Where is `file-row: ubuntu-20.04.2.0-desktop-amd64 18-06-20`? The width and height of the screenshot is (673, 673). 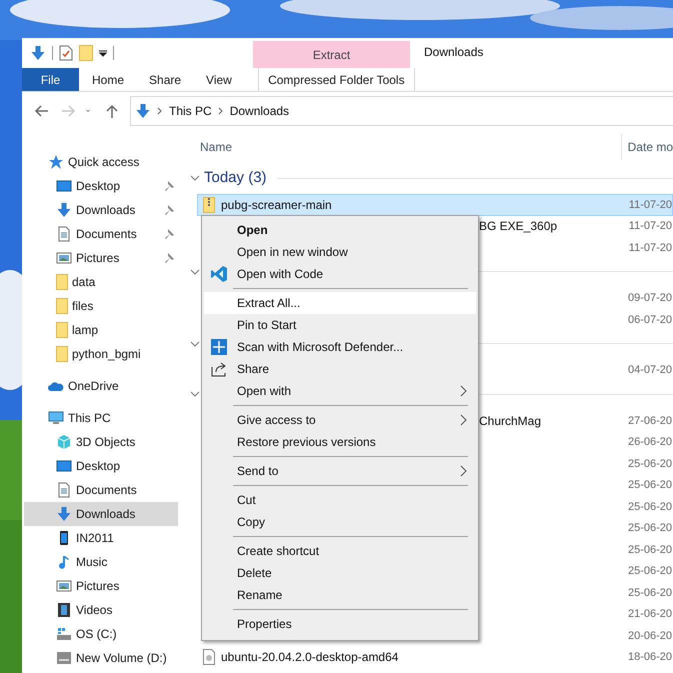
file-row: ubuntu-20.04.2.0-desktop-amd64 18-06-20 is located at coordinates (435, 657).